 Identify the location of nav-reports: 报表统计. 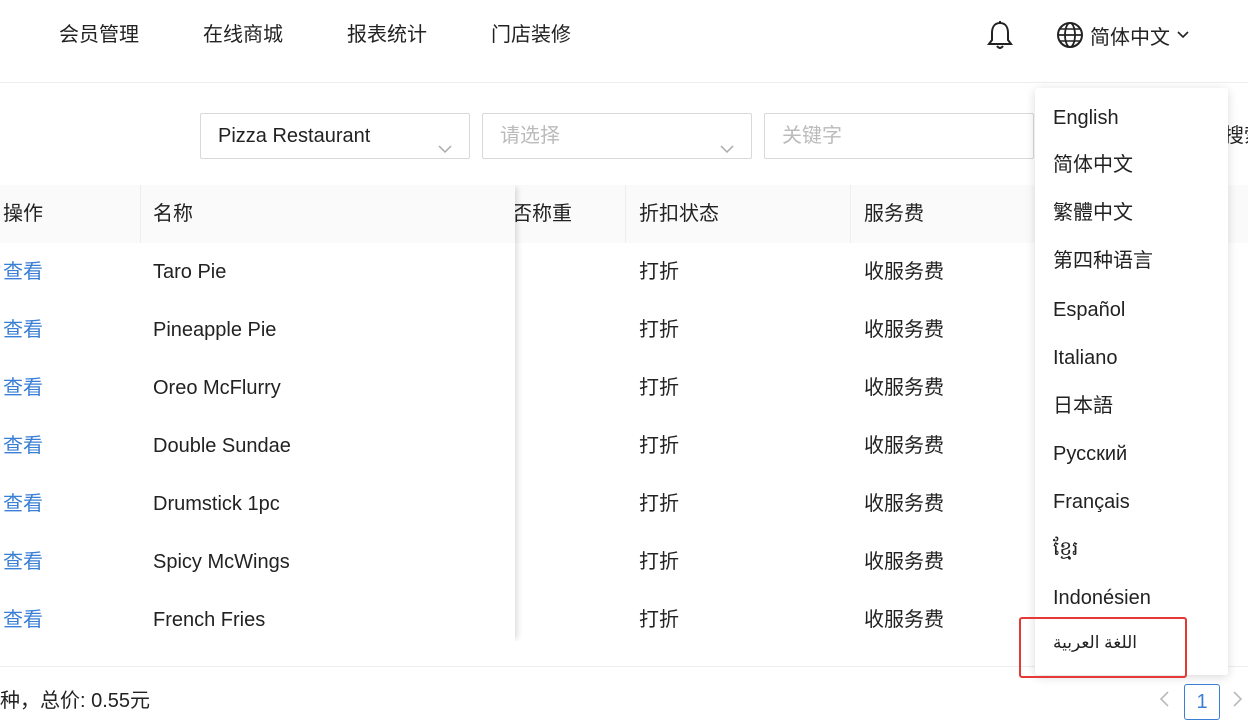
(387, 35).